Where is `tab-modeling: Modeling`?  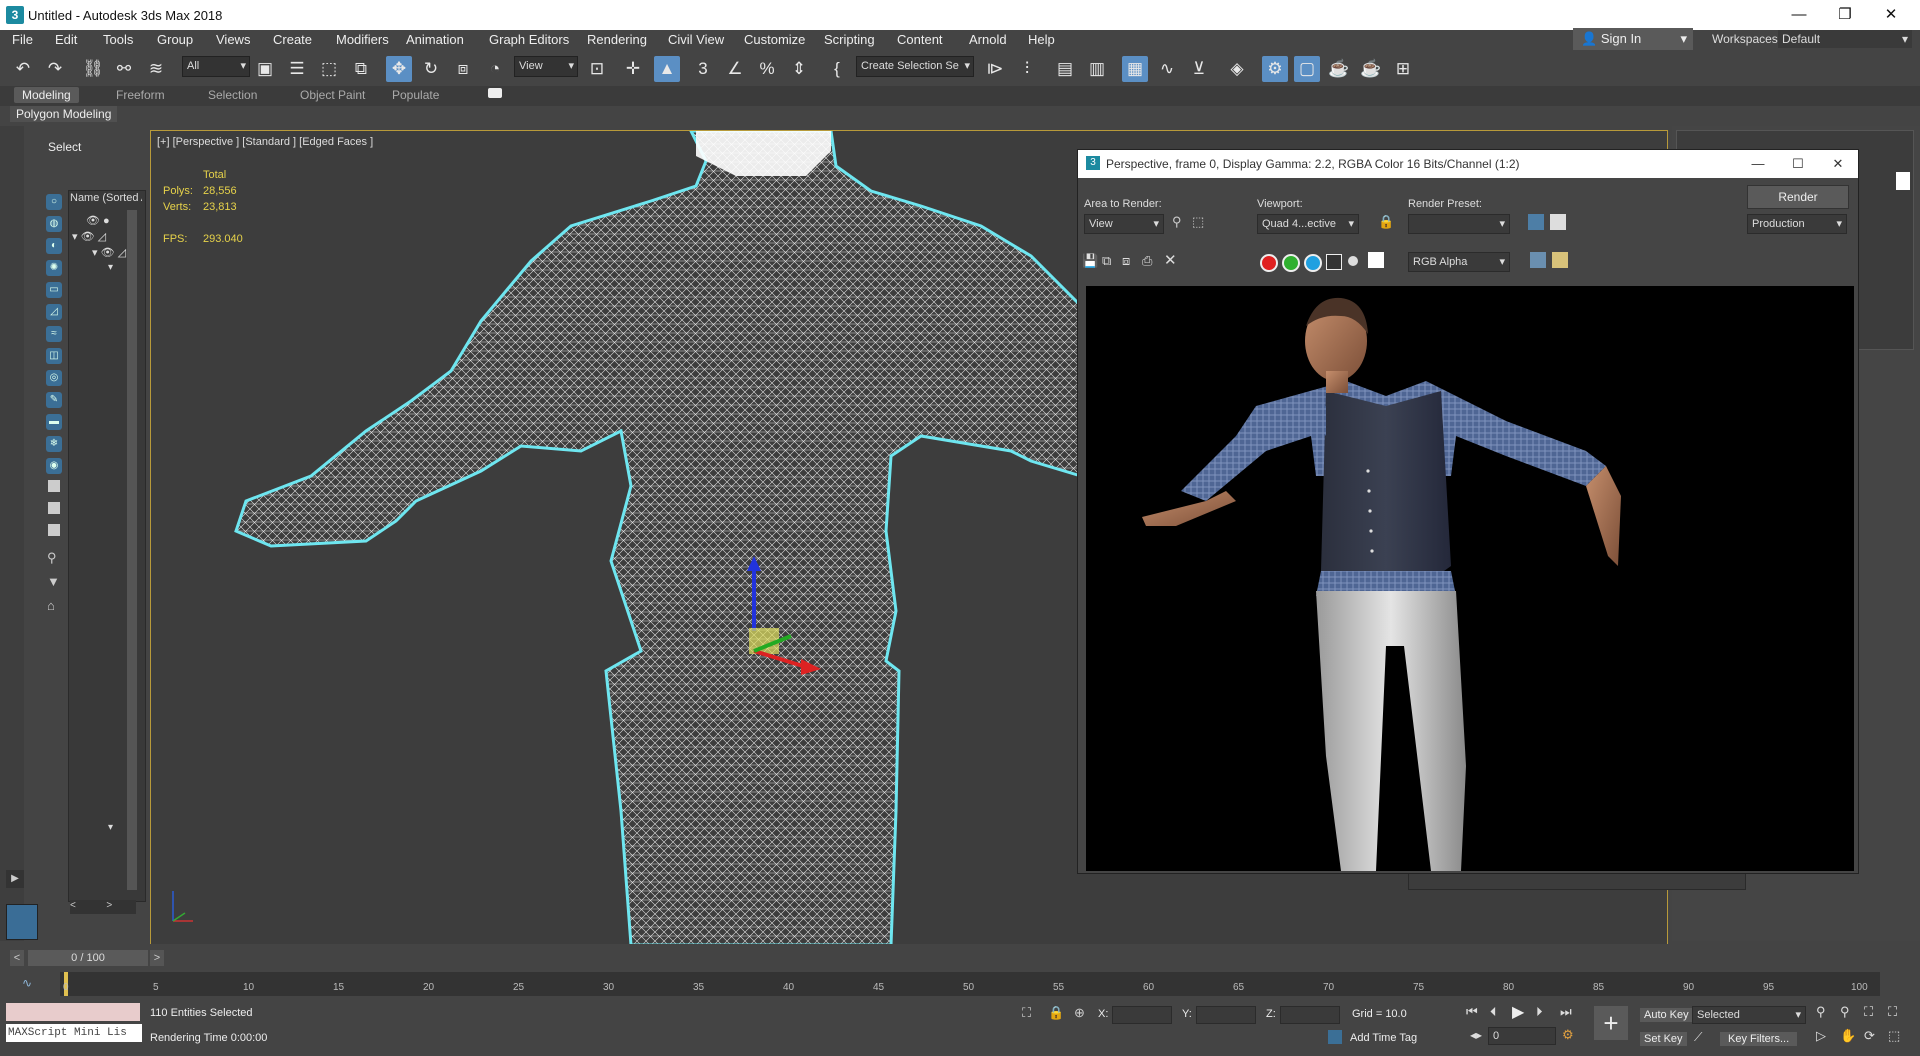 tab-modeling: Modeling is located at coordinates (46, 95).